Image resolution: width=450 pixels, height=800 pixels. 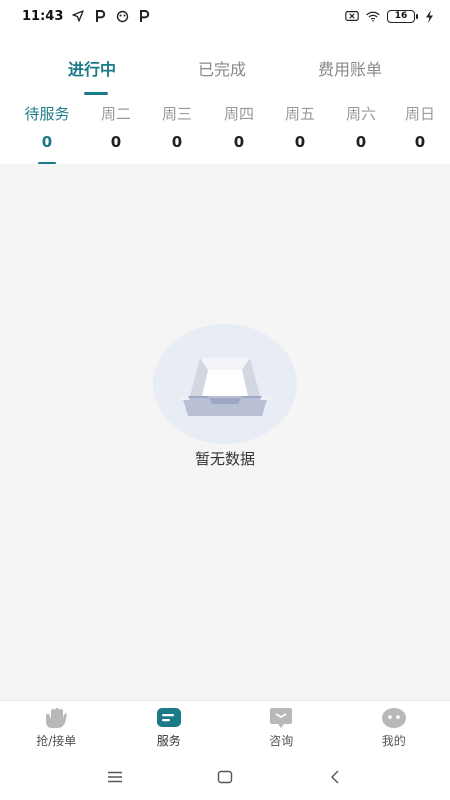 I want to click on day-tab-bar: 待服务 0 周二 0 周三 0 周四 0 周五 0 周六 0 周日 0, so click(x=225, y=132).